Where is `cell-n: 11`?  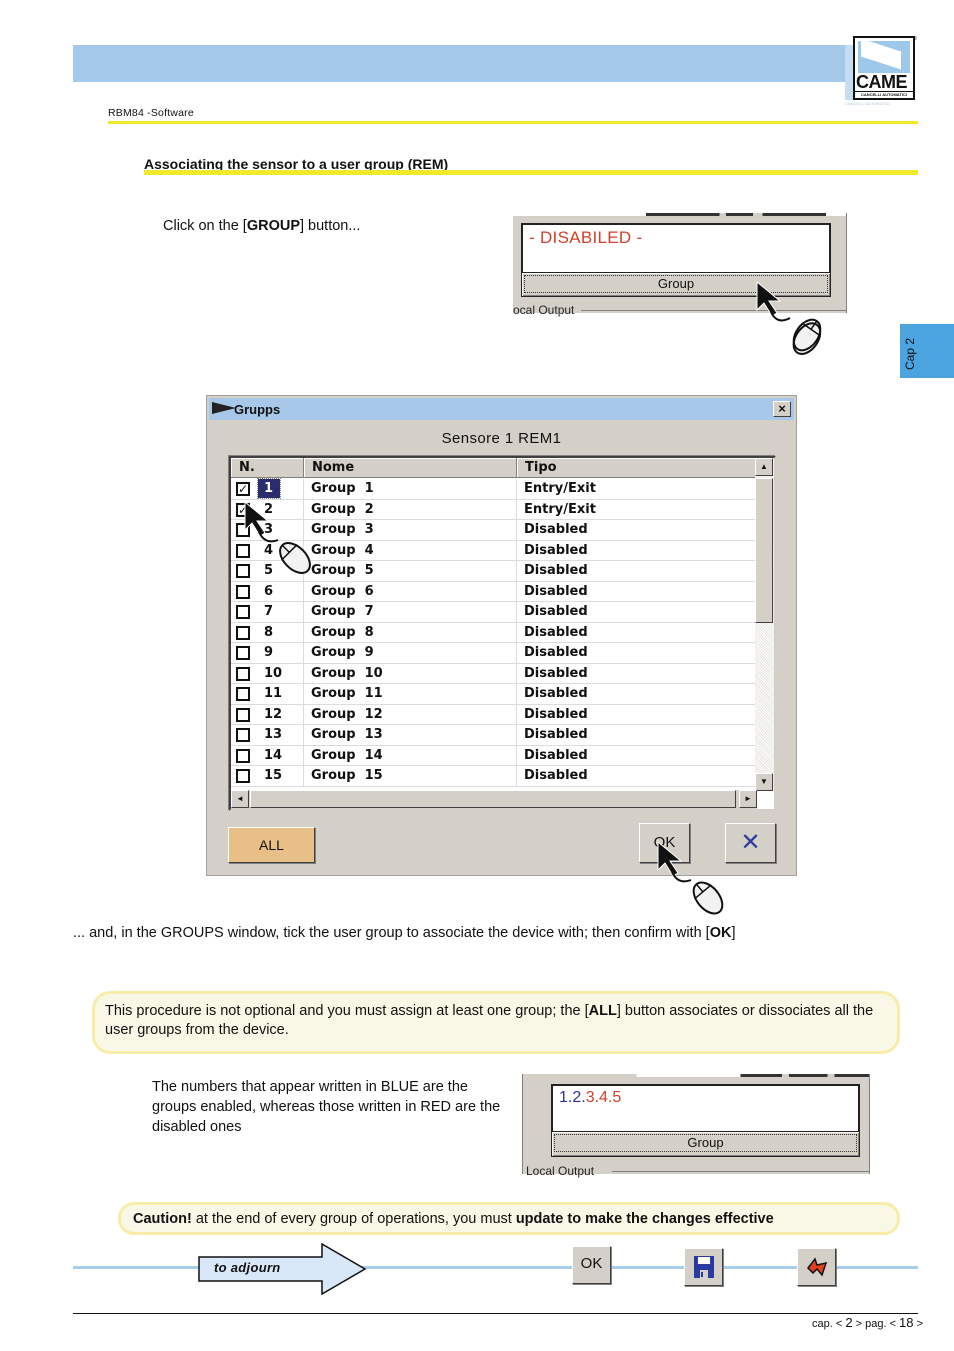
cell-n: 11 is located at coordinates (267, 694).